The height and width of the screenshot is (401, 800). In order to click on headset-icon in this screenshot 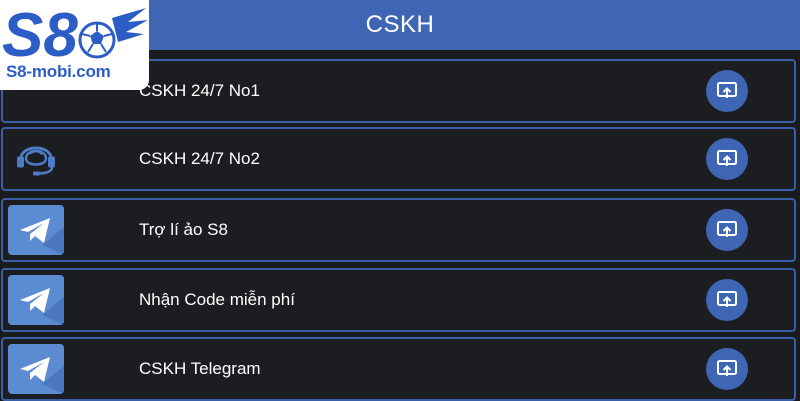, I will do `click(36, 159)`.